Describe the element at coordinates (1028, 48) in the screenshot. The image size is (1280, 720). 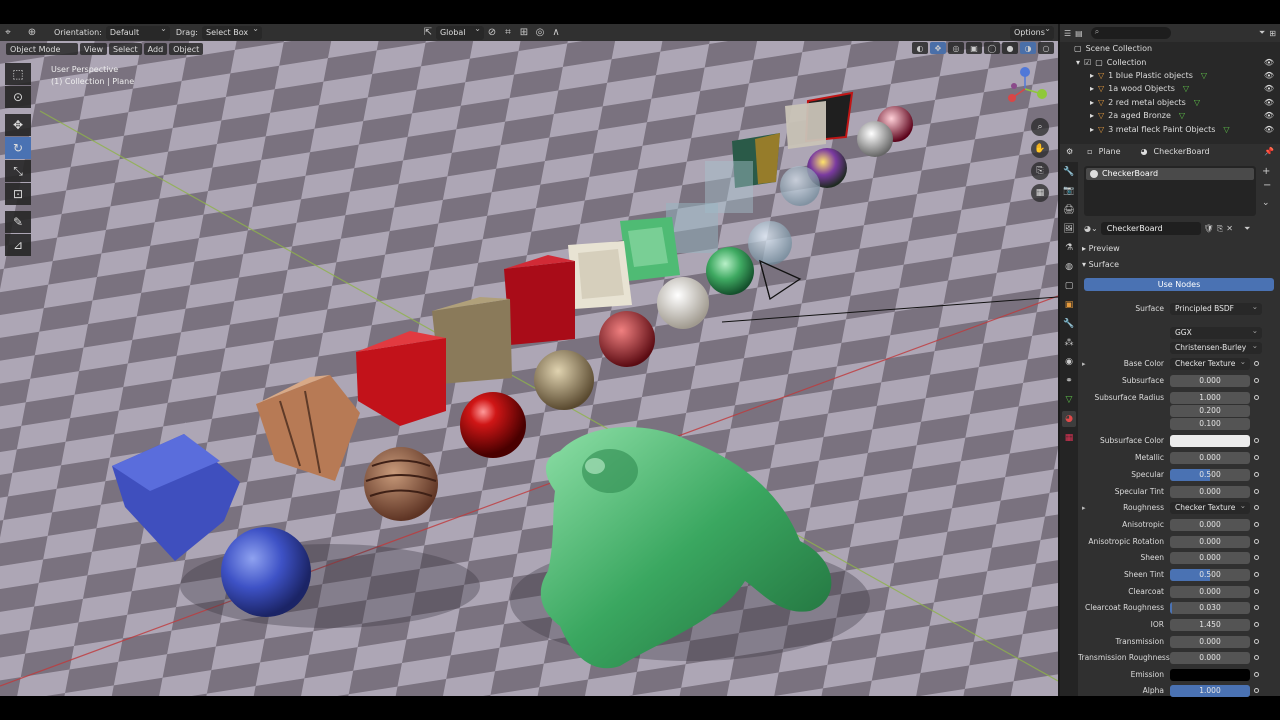
I see `material-shading-icon: ◑` at that location.